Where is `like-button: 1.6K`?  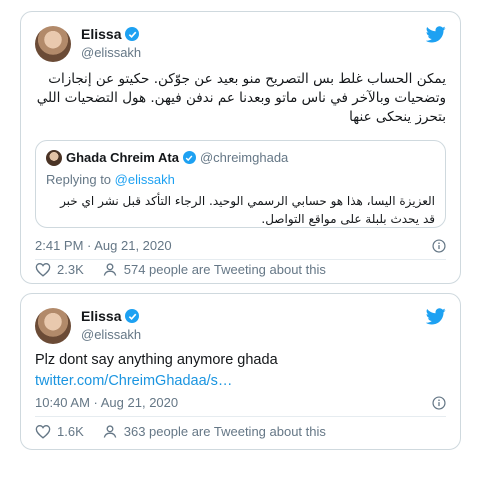 like-button: 1.6K is located at coordinates (59, 431).